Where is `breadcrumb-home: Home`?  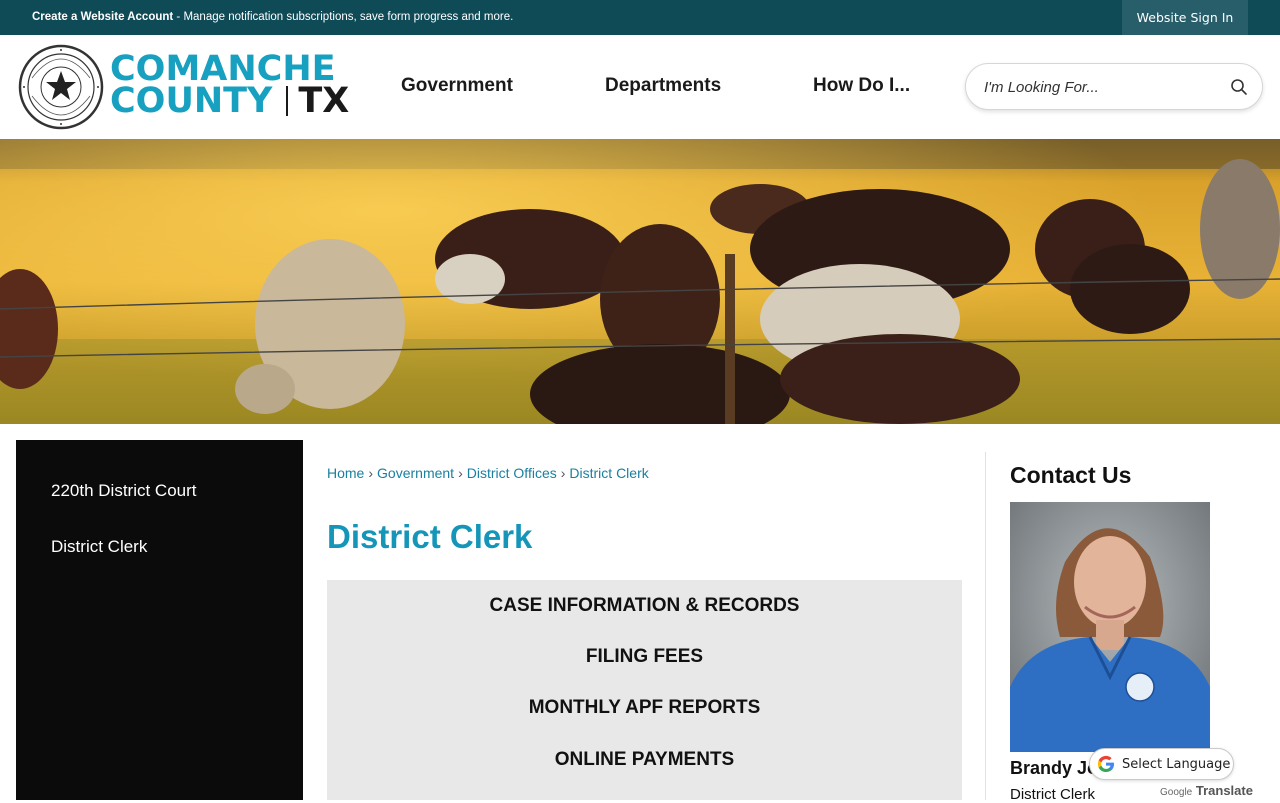 breadcrumb-home: Home is located at coordinates (345, 473).